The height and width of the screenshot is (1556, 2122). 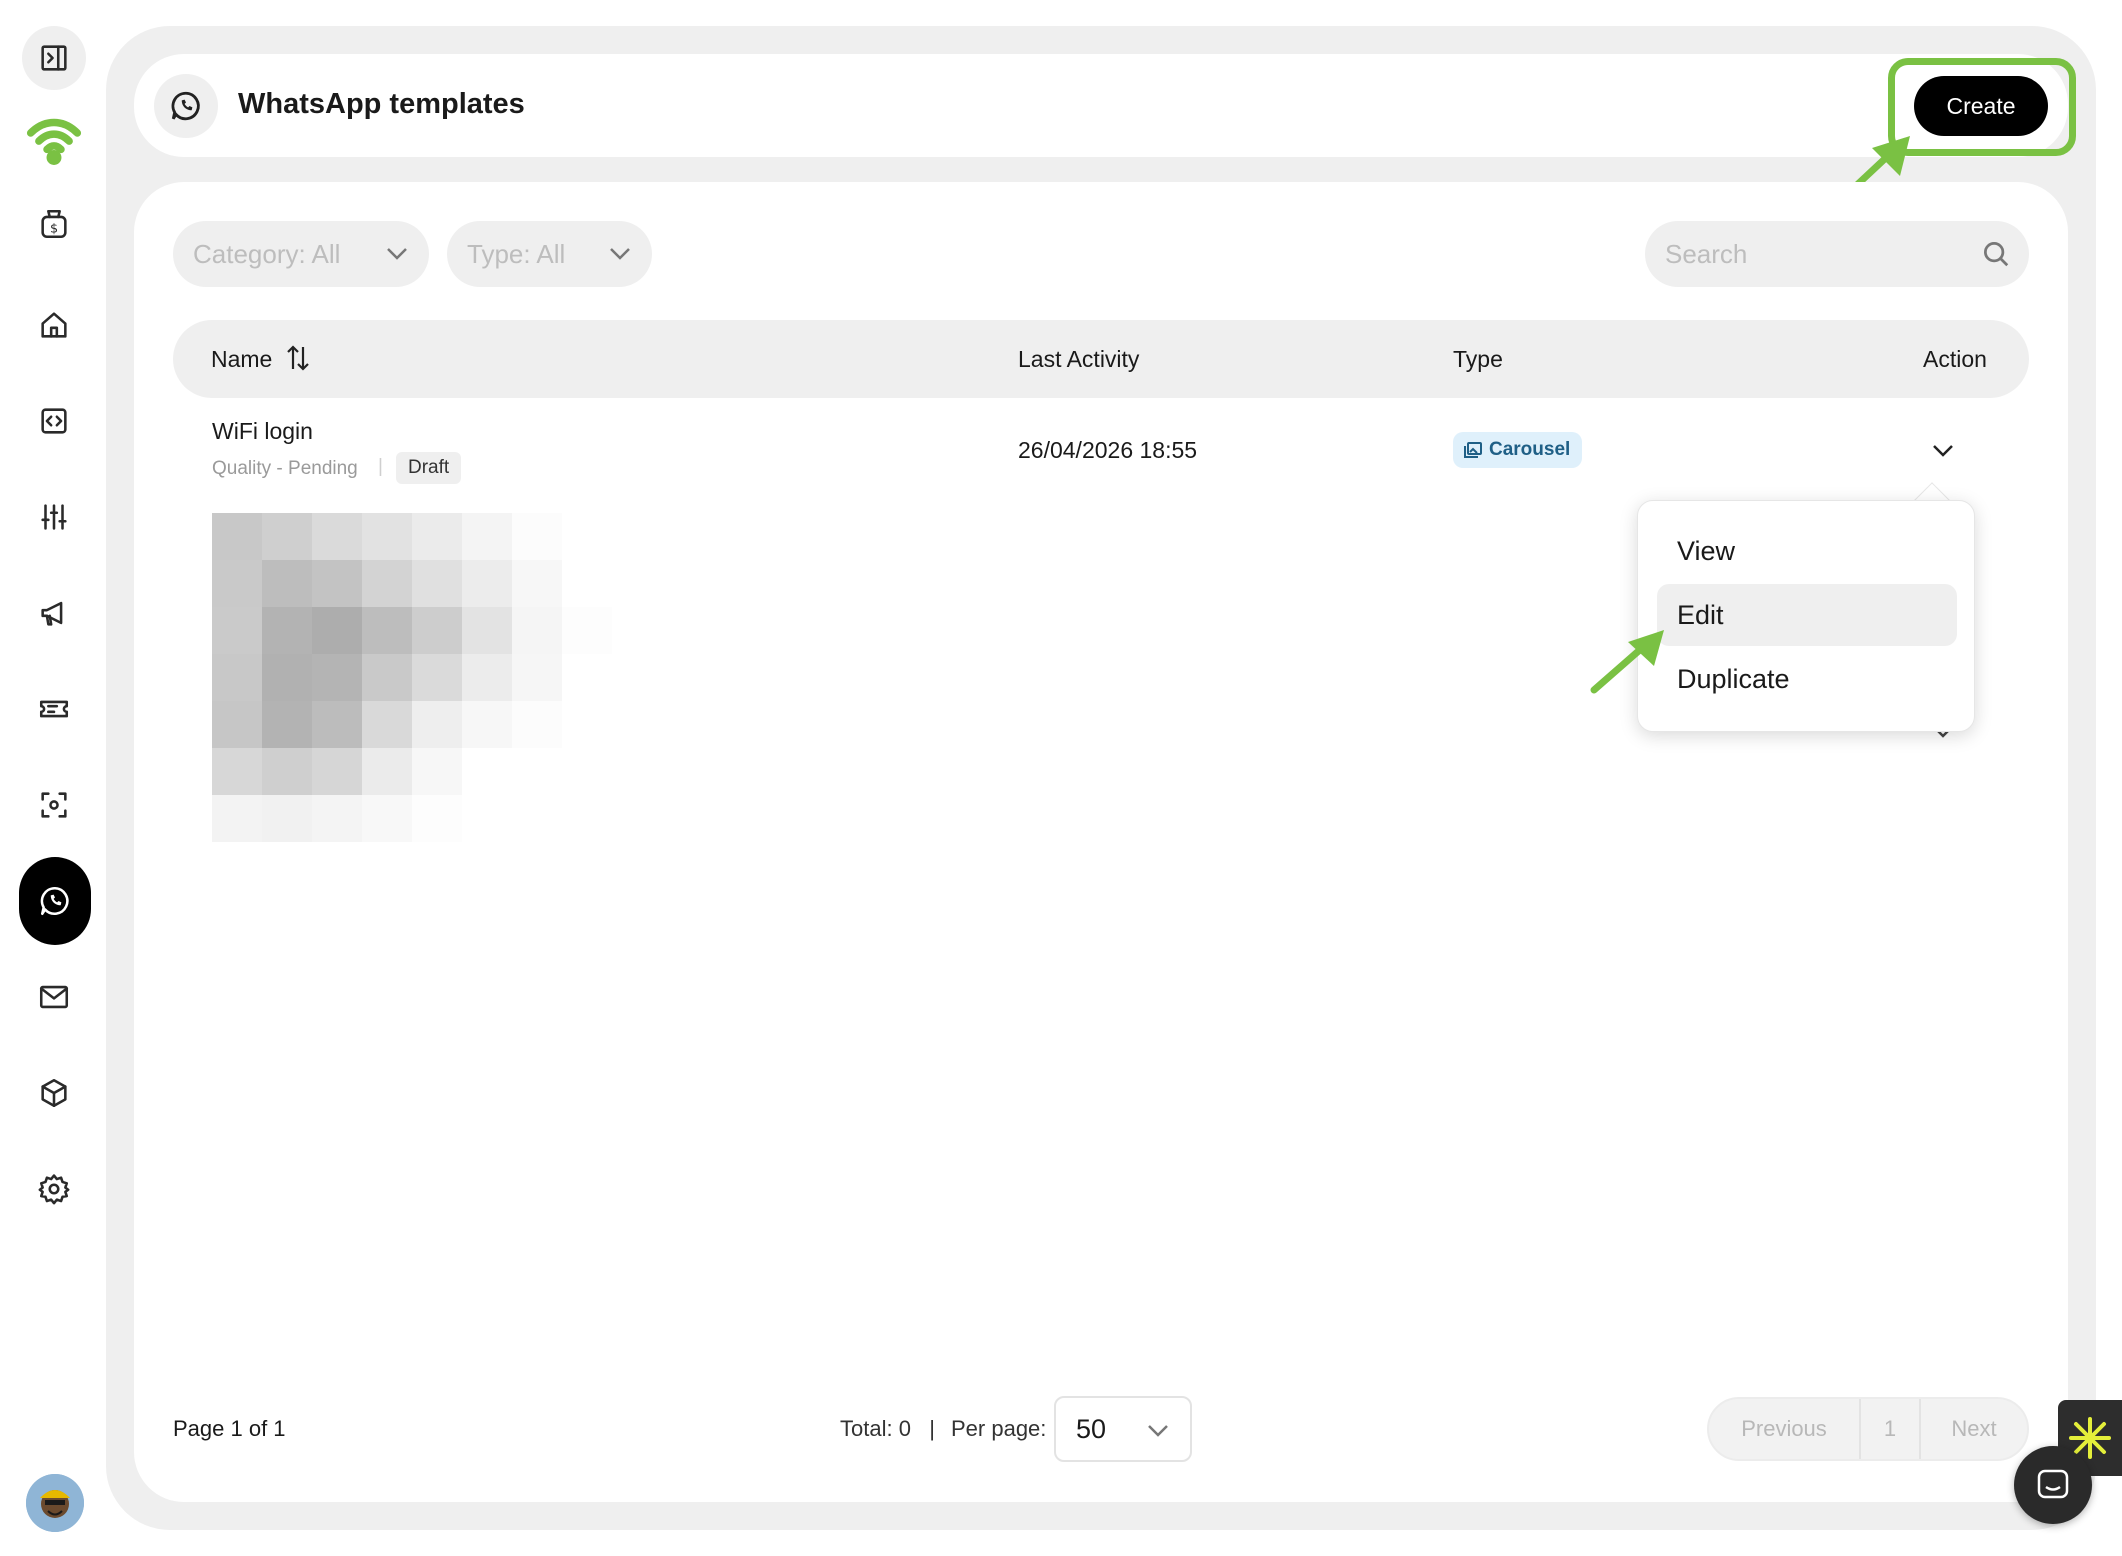 What do you see at coordinates (1815, 254) in the screenshot?
I see `search-input` at bounding box center [1815, 254].